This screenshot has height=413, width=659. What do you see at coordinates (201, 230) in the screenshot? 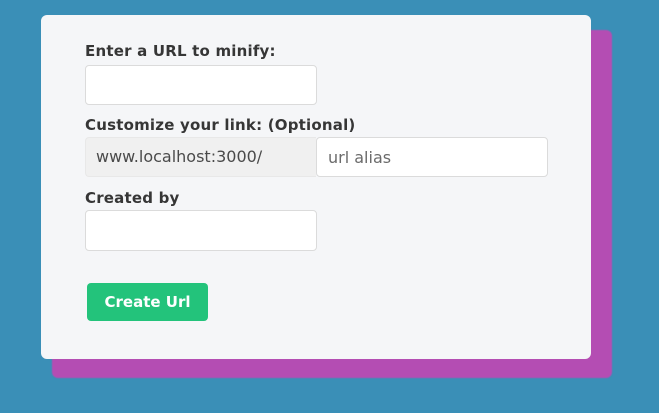
I see `created-by-input` at bounding box center [201, 230].